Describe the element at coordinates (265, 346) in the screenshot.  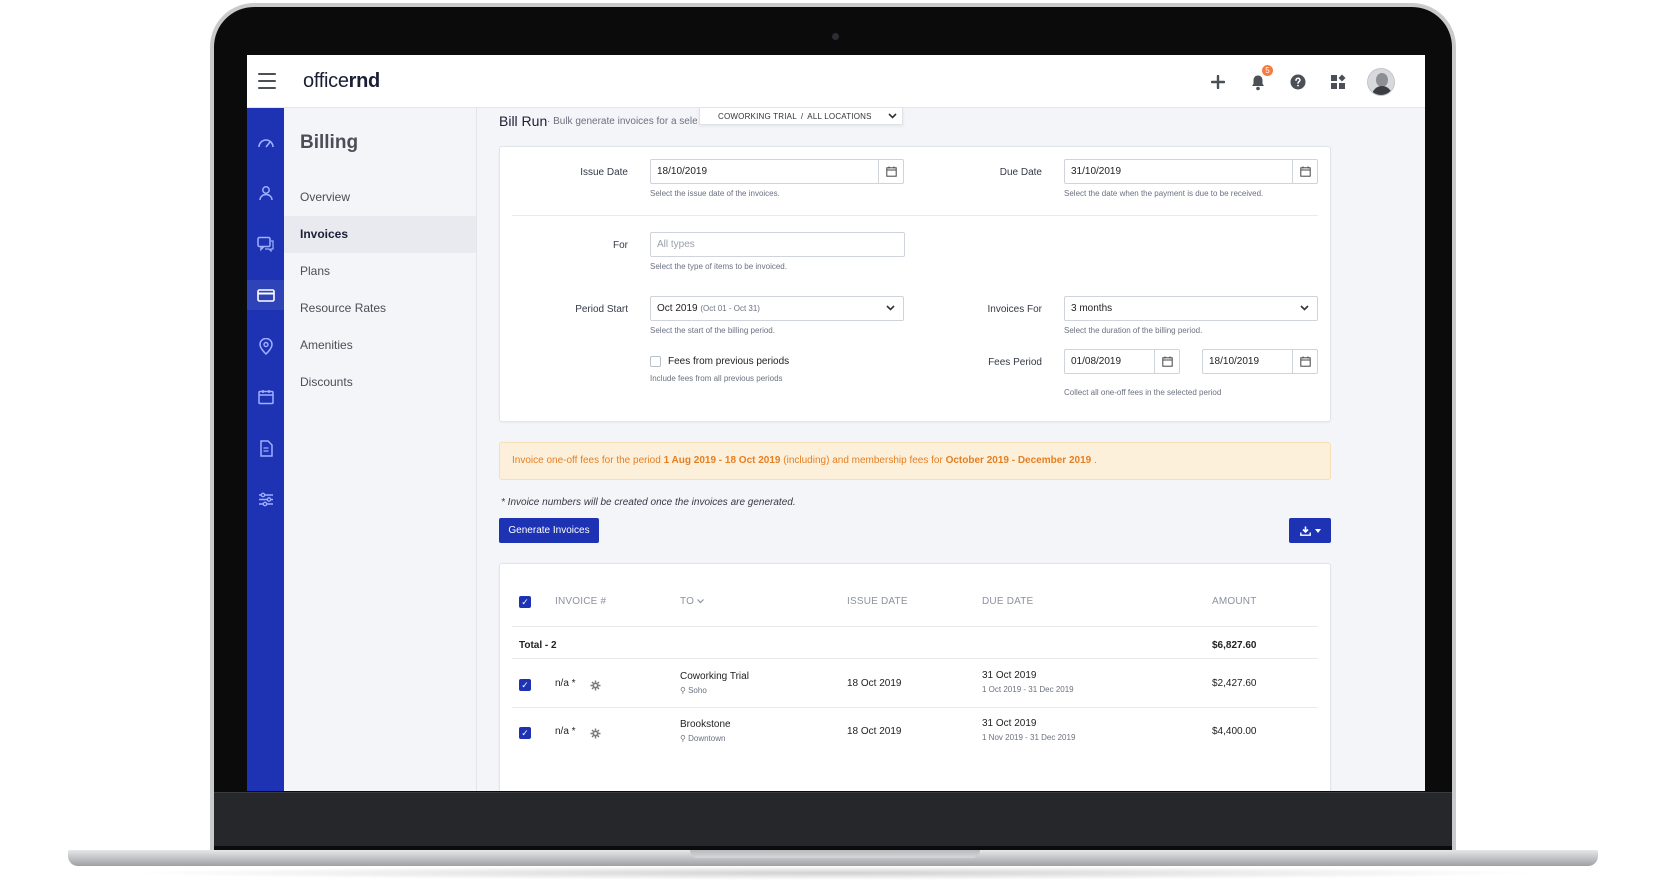
I see `location-pin-icon` at that location.